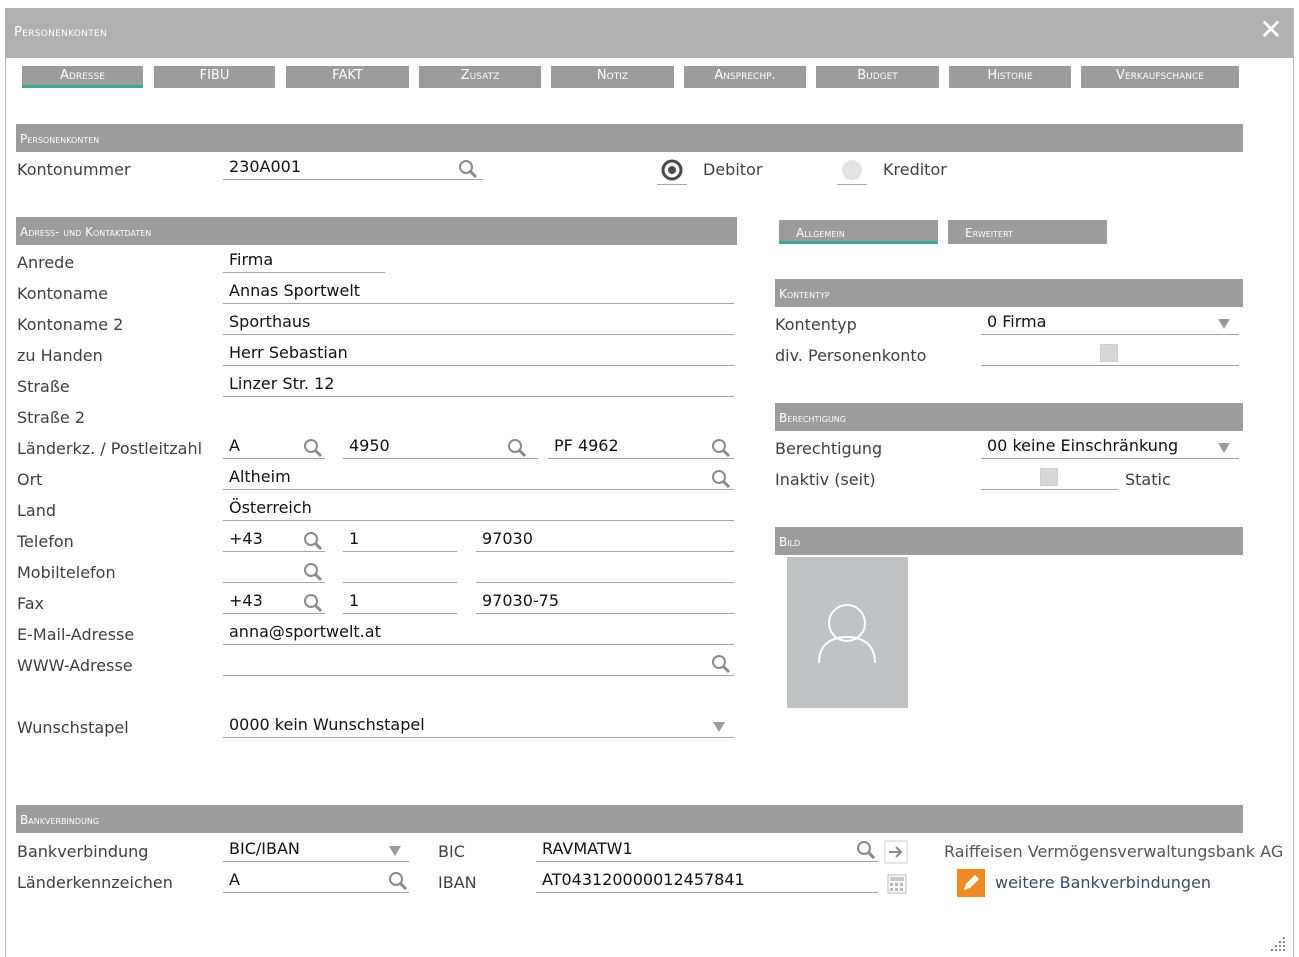 The height and width of the screenshot is (957, 1299). Describe the element at coordinates (829, 448) in the screenshot. I see `berechtigung-label: Berechtigung` at that location.